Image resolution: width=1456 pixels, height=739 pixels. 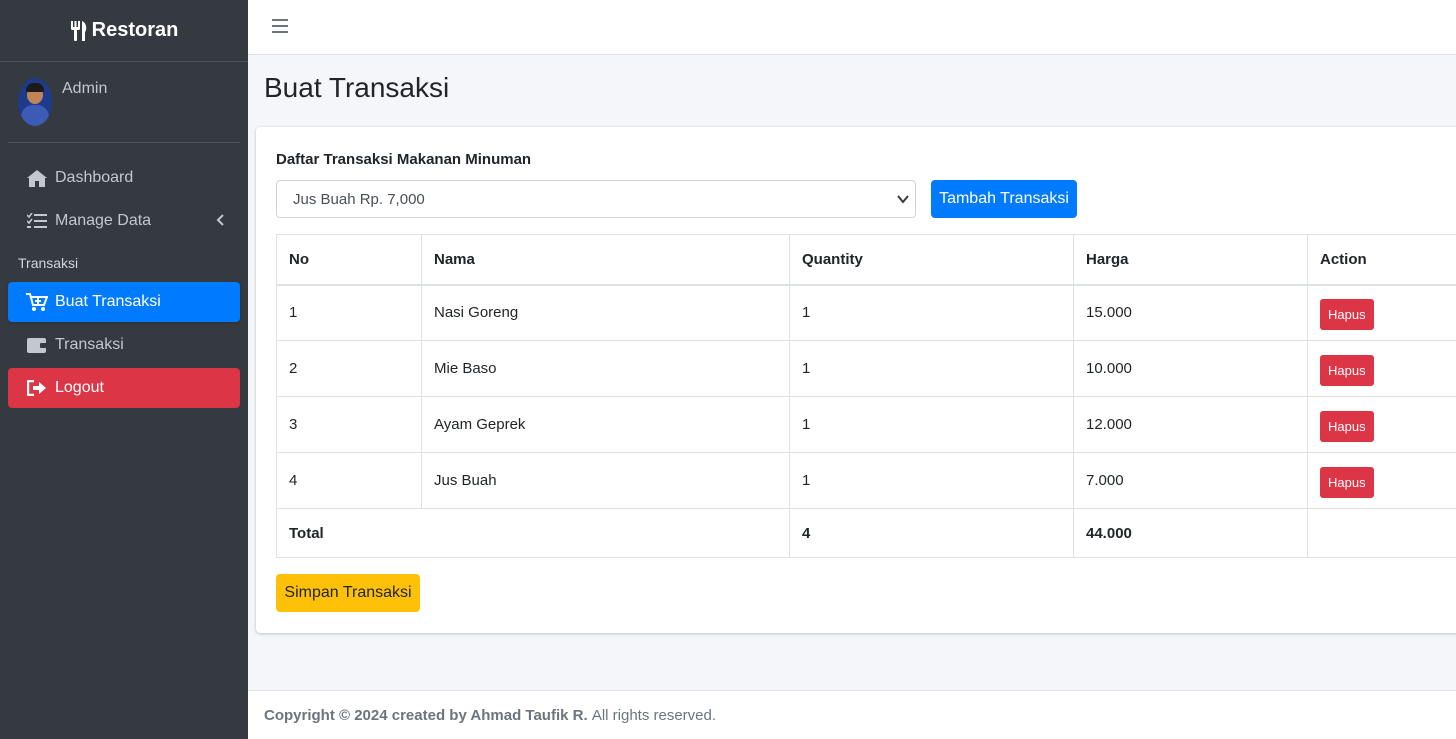 I want to click on sidebar-item-dashboard: Dashboard, so click(x=124, y=178).